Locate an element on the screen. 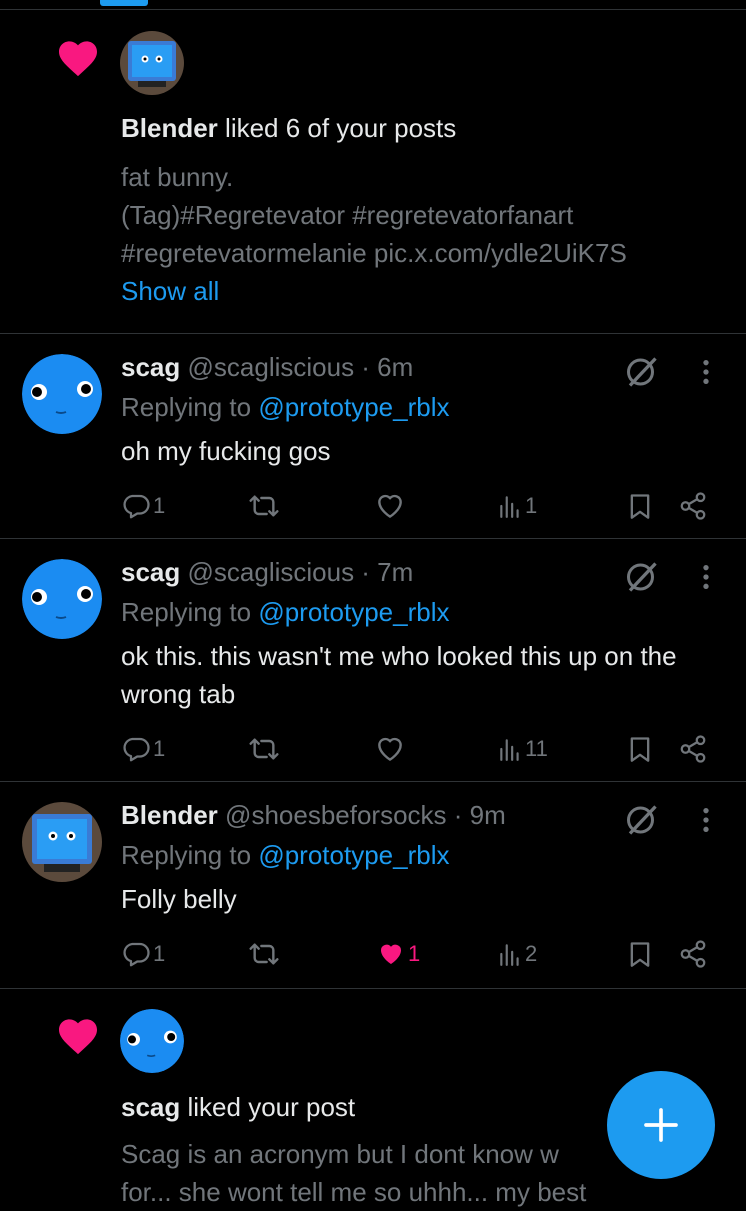 The image size is (746, 1211). display-name: Blender is located at coordinates (169, 815).